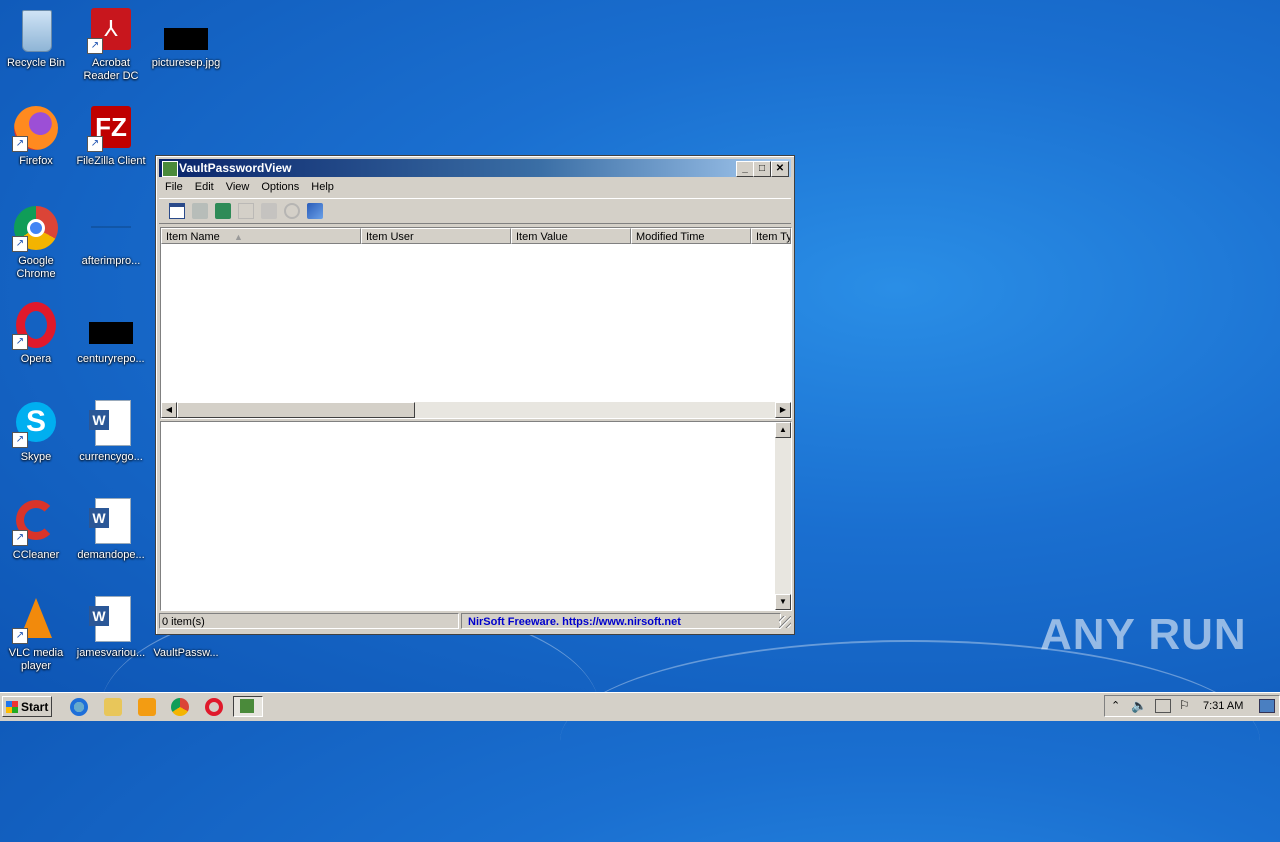  What do you see at coordinates (147, 707) in the screenshot?
I see `media-player-icon` at bounding box center [147, 707].